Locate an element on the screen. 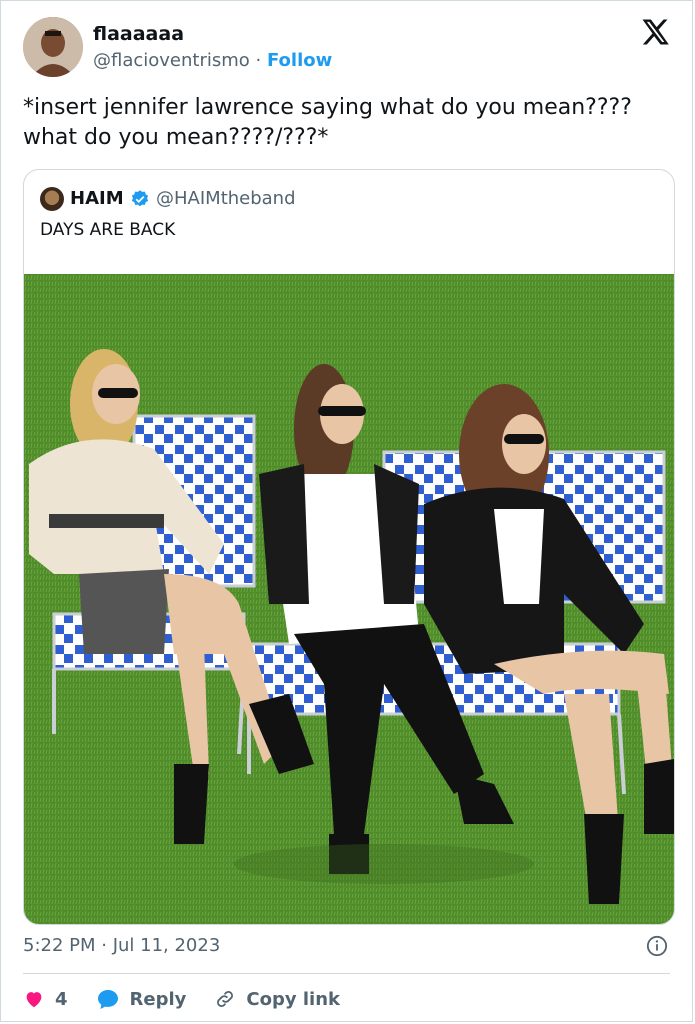 The image size is (695, 1024). author-name: flaaaaaa is located at coordinates (138, 34).